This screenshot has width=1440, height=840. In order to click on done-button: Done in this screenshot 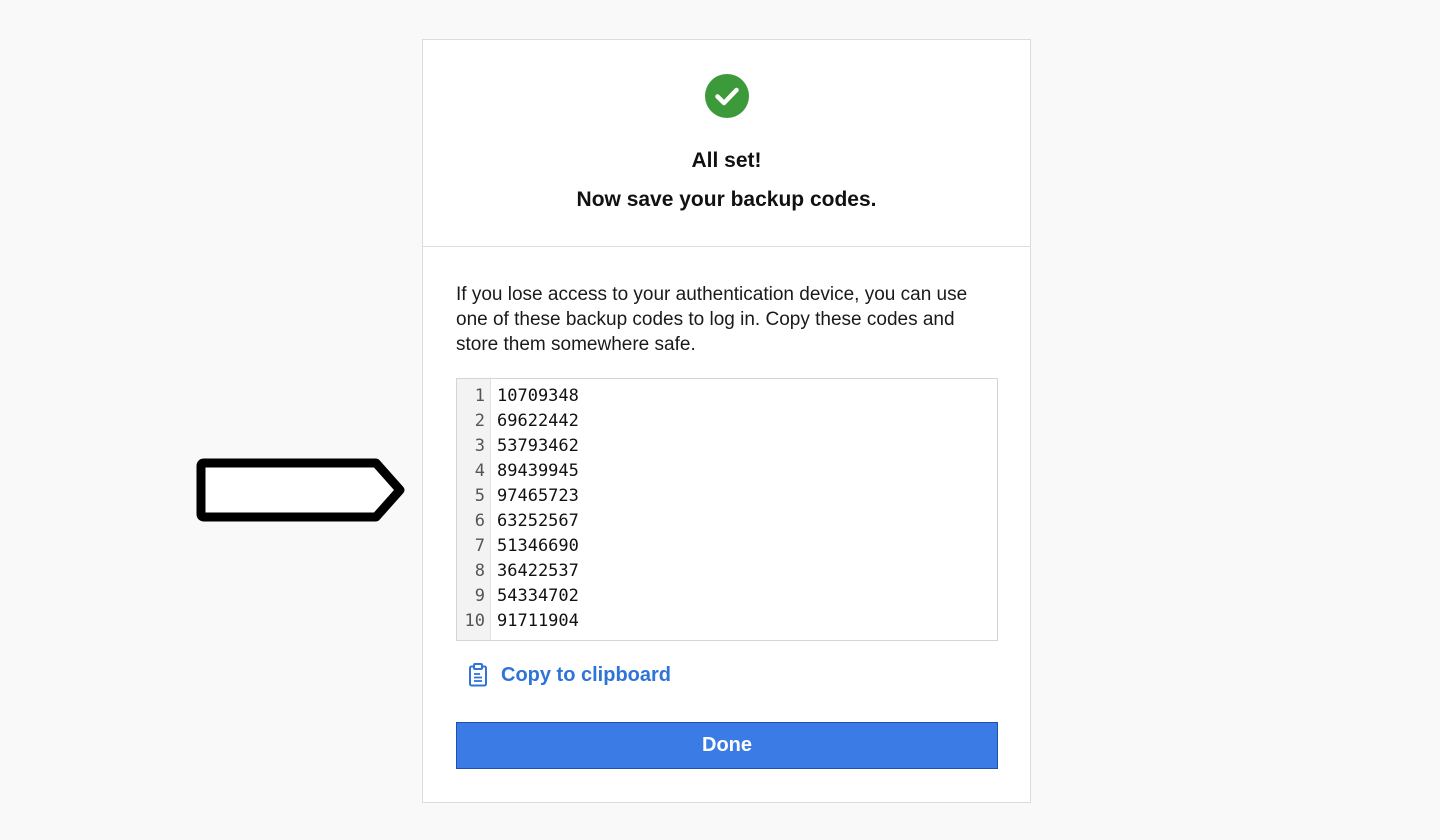, I will do `click(727, 745)`.